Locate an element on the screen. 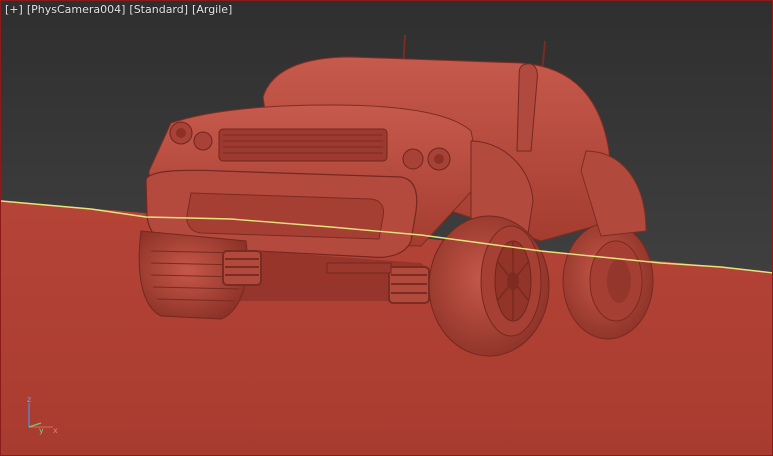 The image size is (773, 456). viewport-label-menu: [+] [PhysCamera004] [Standard] [Argile] is located at coordinates (118, 9).